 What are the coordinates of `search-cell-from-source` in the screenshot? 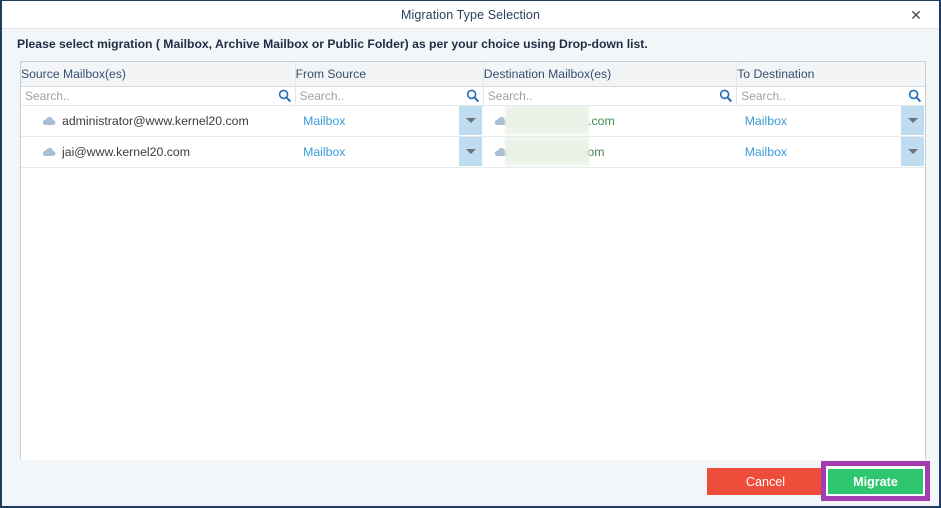 It's located at (389, 96).